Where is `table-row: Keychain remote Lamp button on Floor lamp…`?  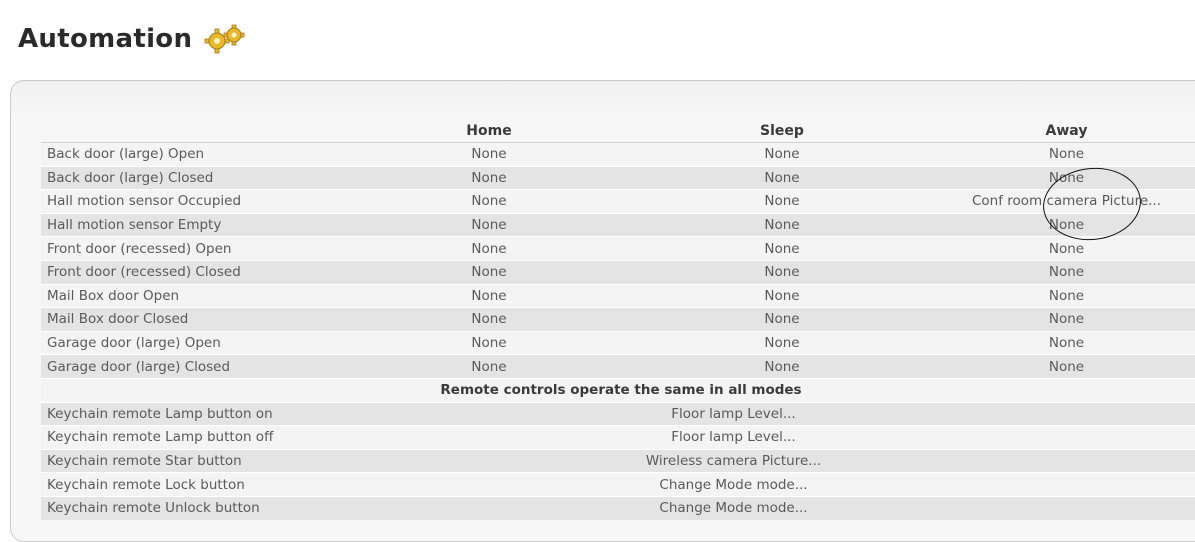 table-row: Keychain remote Lamp button on Floor lamp… is located at coordinates (618, 413).